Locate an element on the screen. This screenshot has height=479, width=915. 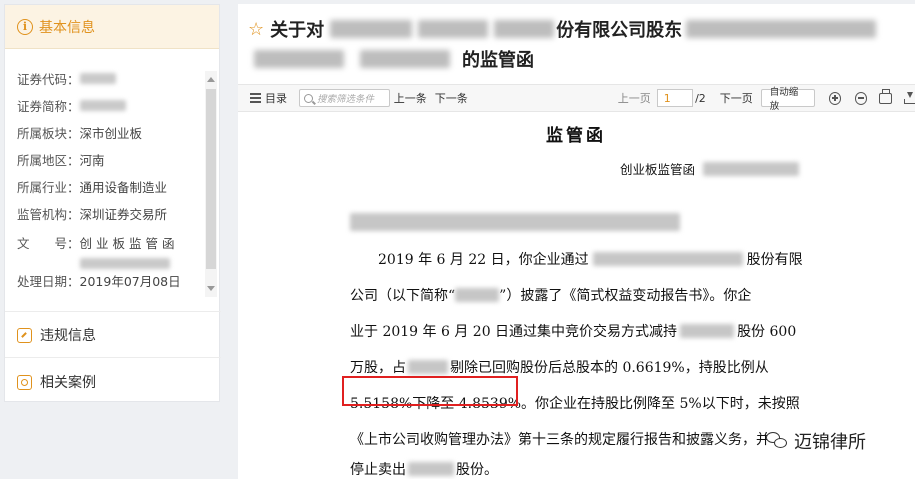
doc-paragraph-line: 2019 年 6 月 22 日，你企业通过 股份有限 is located at coordinates (590, 260).